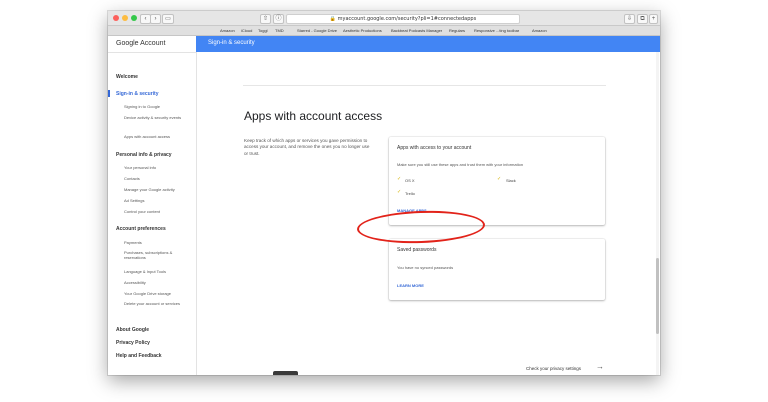 The height and width of the screenshot is (402, 768). Describe the element at coordinates (231, 43) in the screenshot. I see `page-title: Sign-in & security` at that location.